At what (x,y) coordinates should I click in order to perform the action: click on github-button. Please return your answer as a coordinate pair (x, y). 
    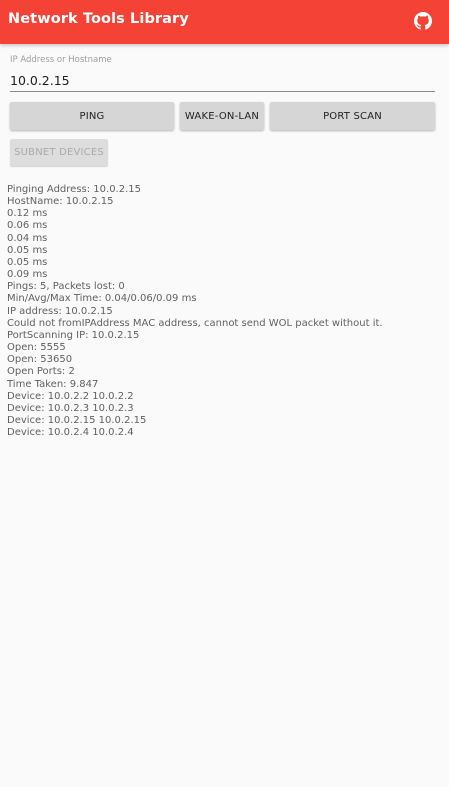
    Looking at the image, I should click on (423, 21).